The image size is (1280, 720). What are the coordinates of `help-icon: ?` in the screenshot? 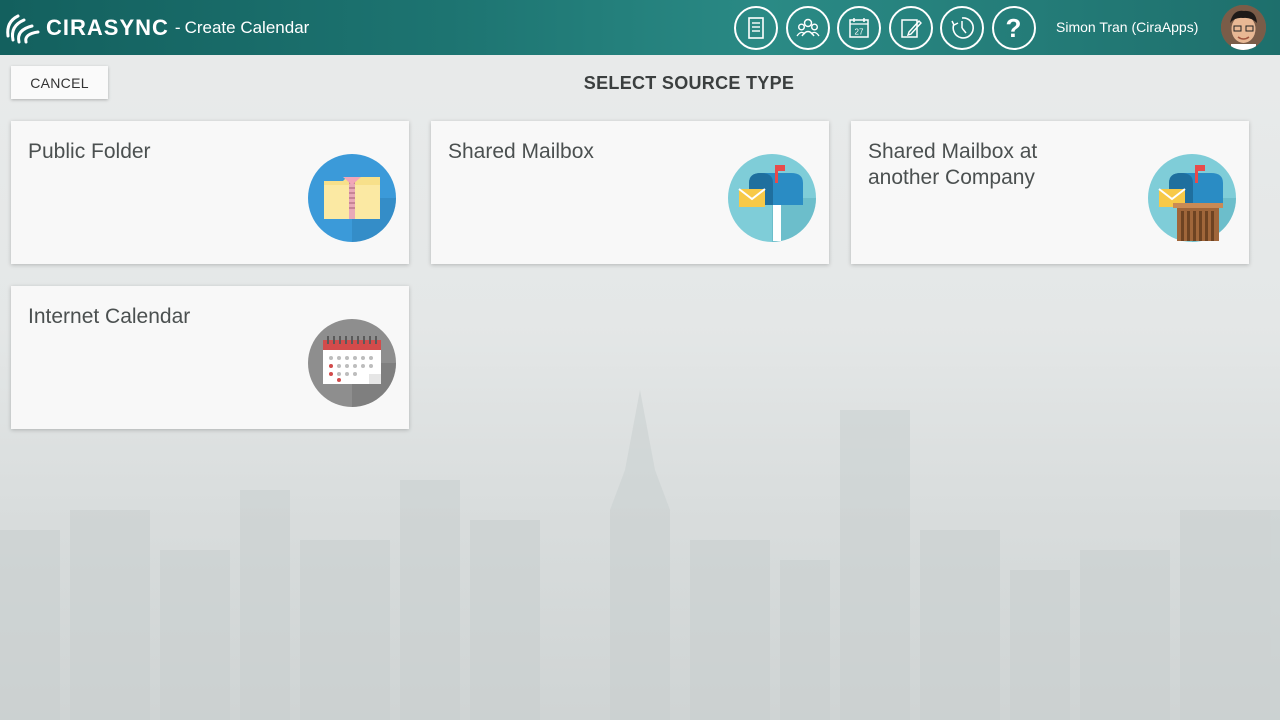 It's located at (1013, 28).